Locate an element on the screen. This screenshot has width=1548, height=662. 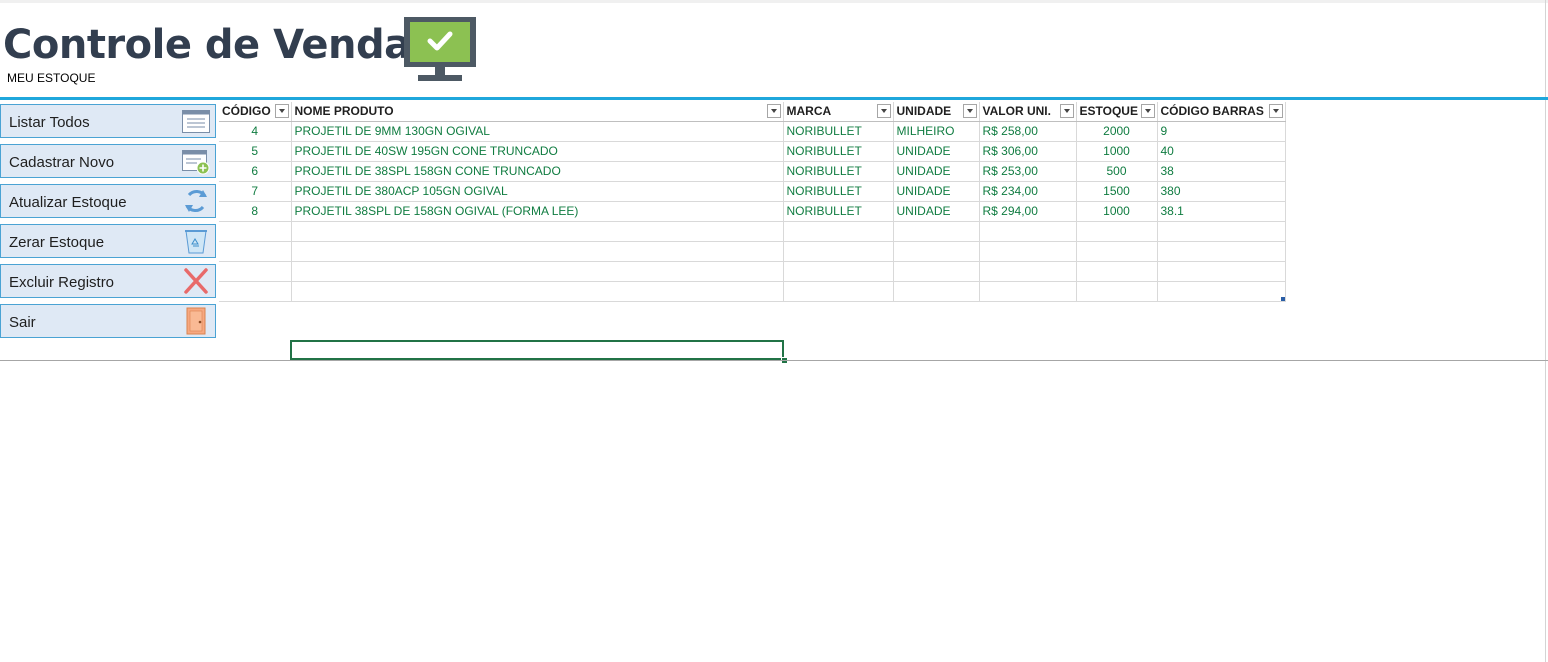
cell-codigo: 6 is located at coordinates (255, 171).